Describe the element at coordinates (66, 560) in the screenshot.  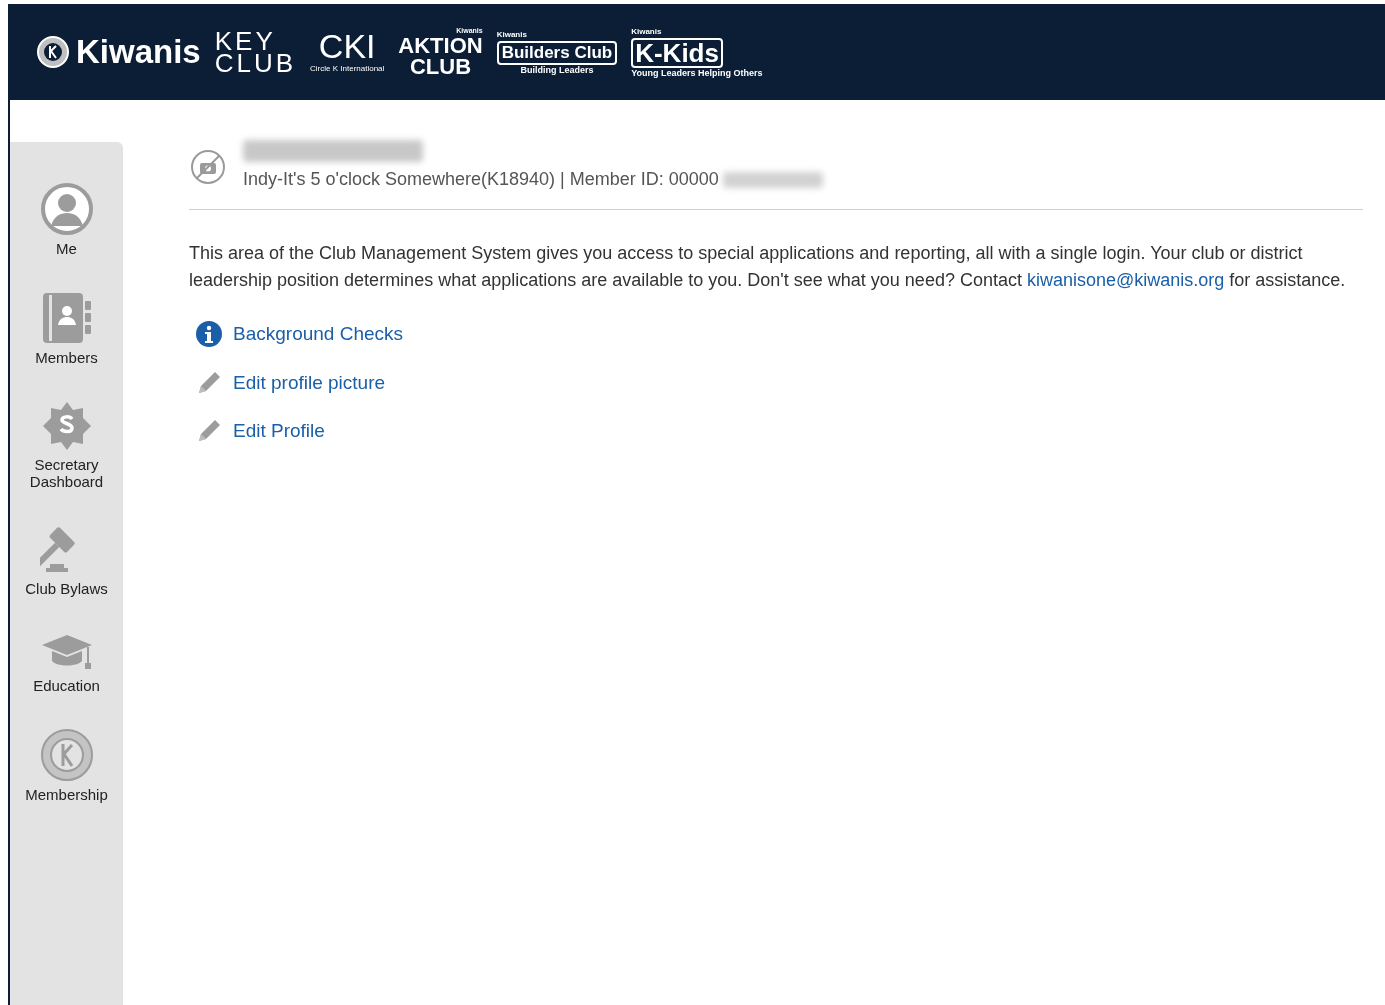
I see `sidebar-item: Club Bylaws` at that location.